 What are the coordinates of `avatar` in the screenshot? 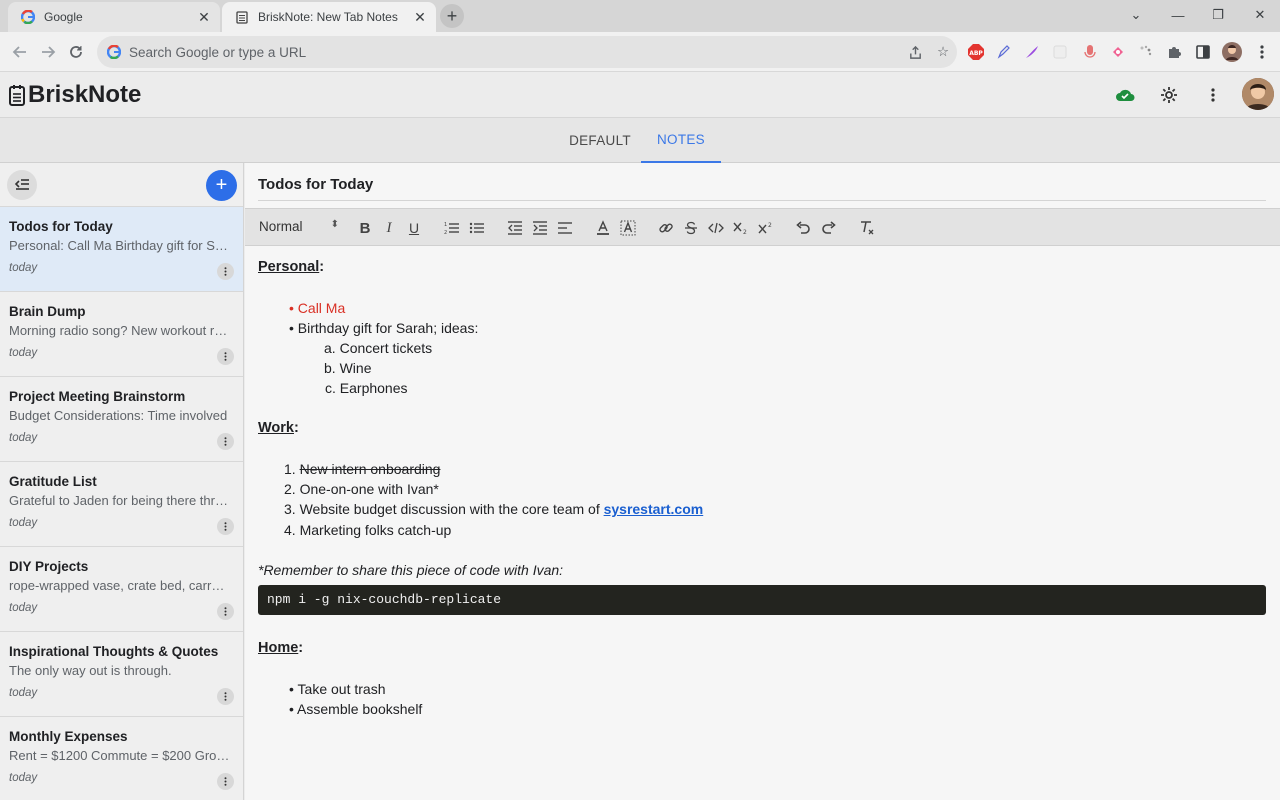 It's located at (1258, 94).